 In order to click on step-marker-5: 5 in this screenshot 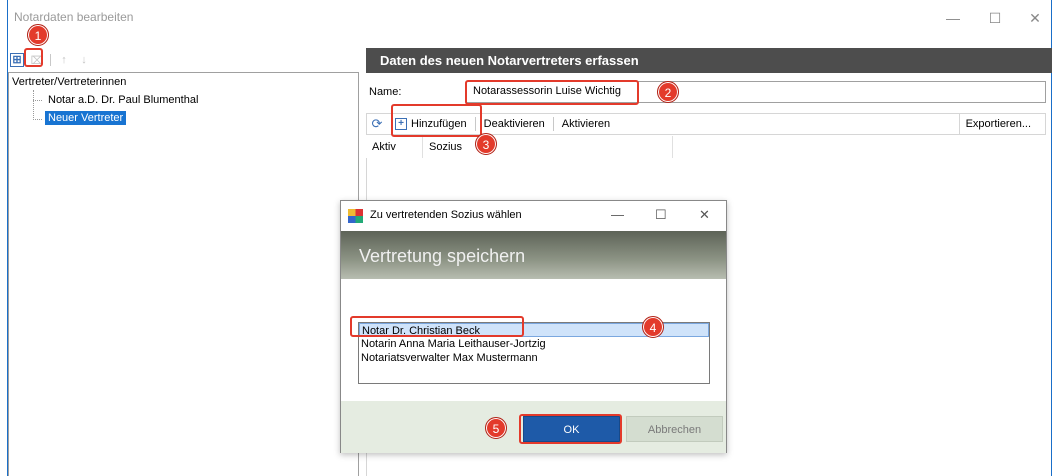, I will do `click(496, 428)`.